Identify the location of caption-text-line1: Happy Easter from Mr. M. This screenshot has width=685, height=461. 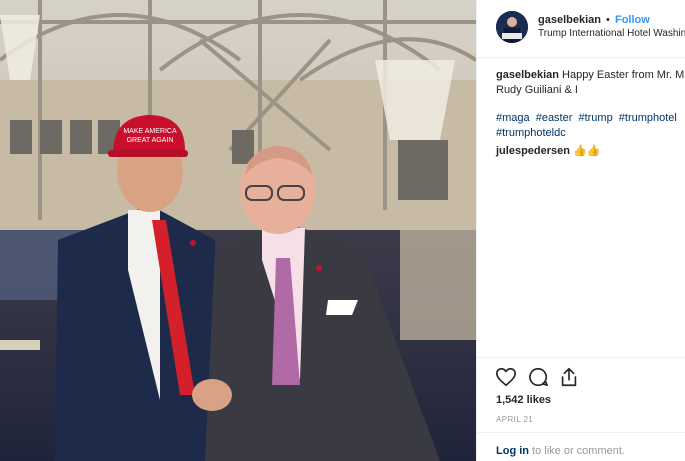
(623, 75).